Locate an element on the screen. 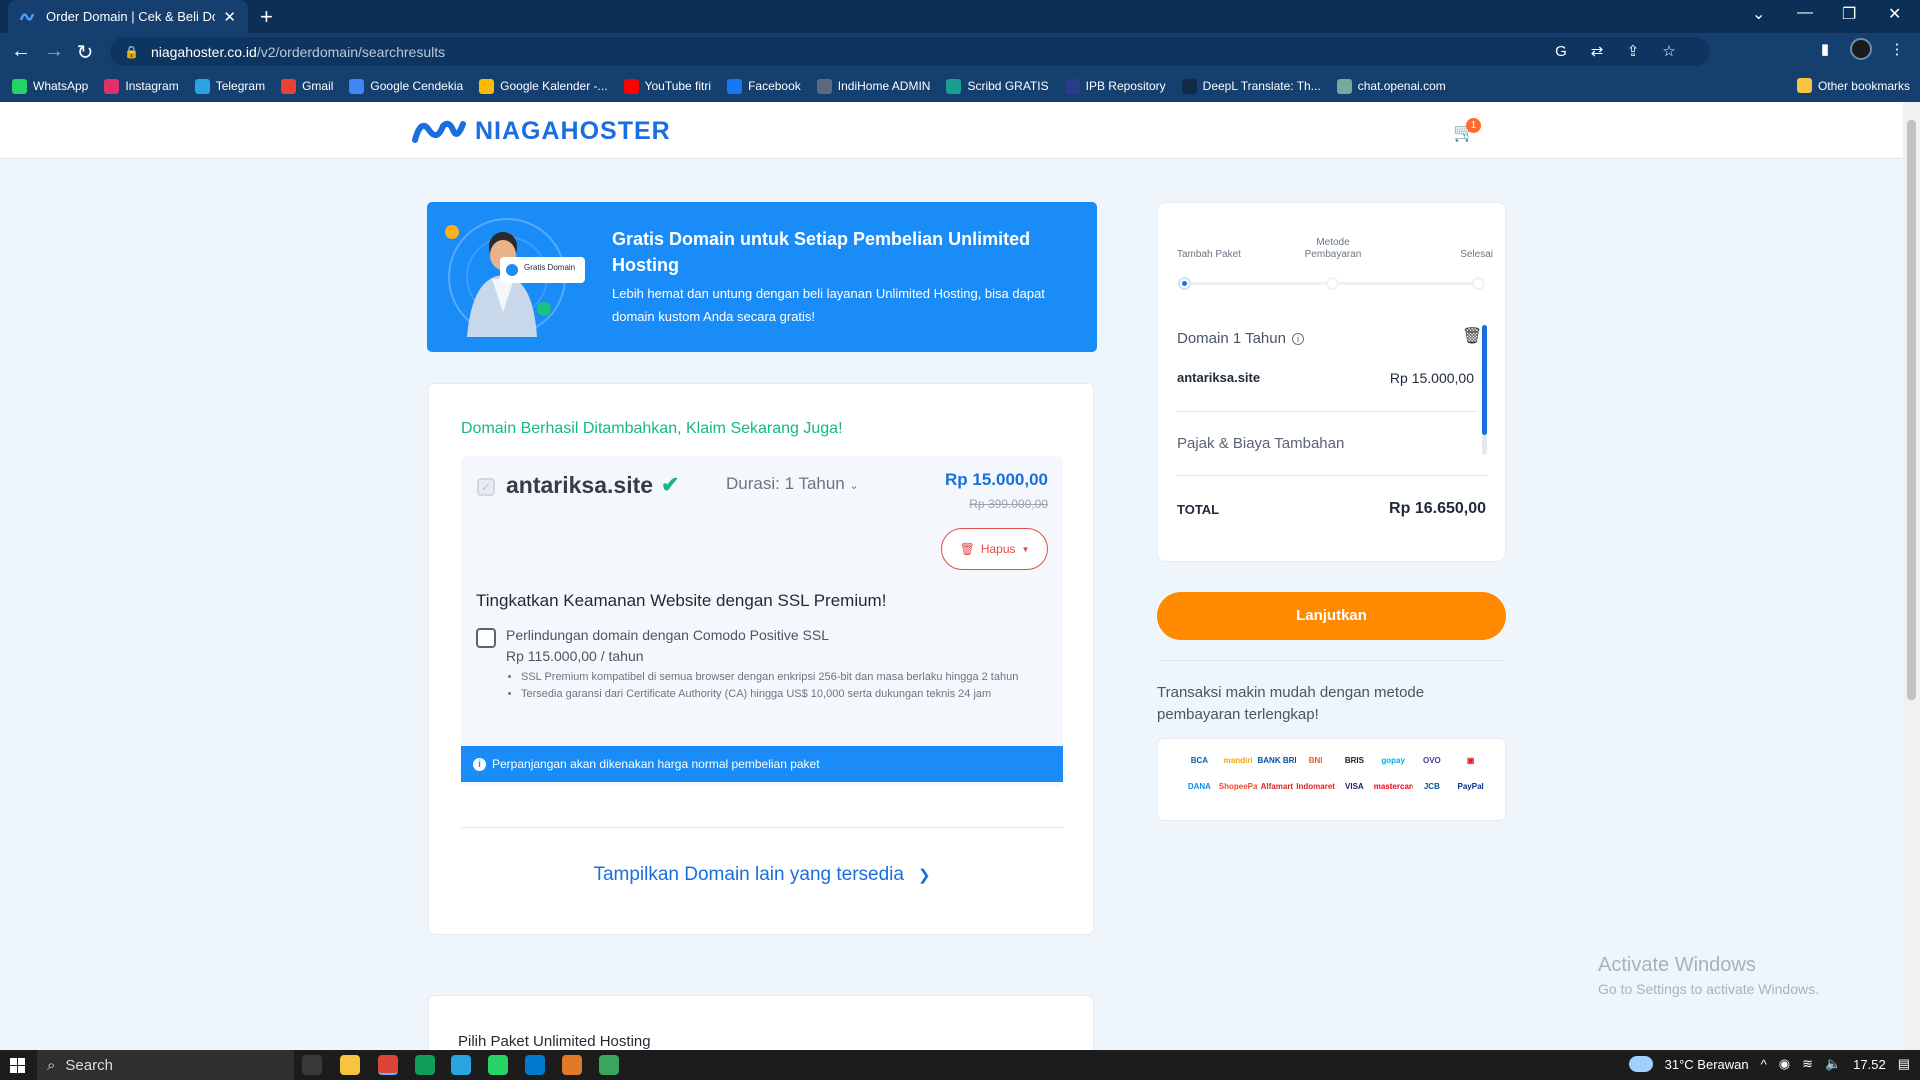  remove-domain-button: 🗑 Hapus ▼ is located at coordinates (994, 549).